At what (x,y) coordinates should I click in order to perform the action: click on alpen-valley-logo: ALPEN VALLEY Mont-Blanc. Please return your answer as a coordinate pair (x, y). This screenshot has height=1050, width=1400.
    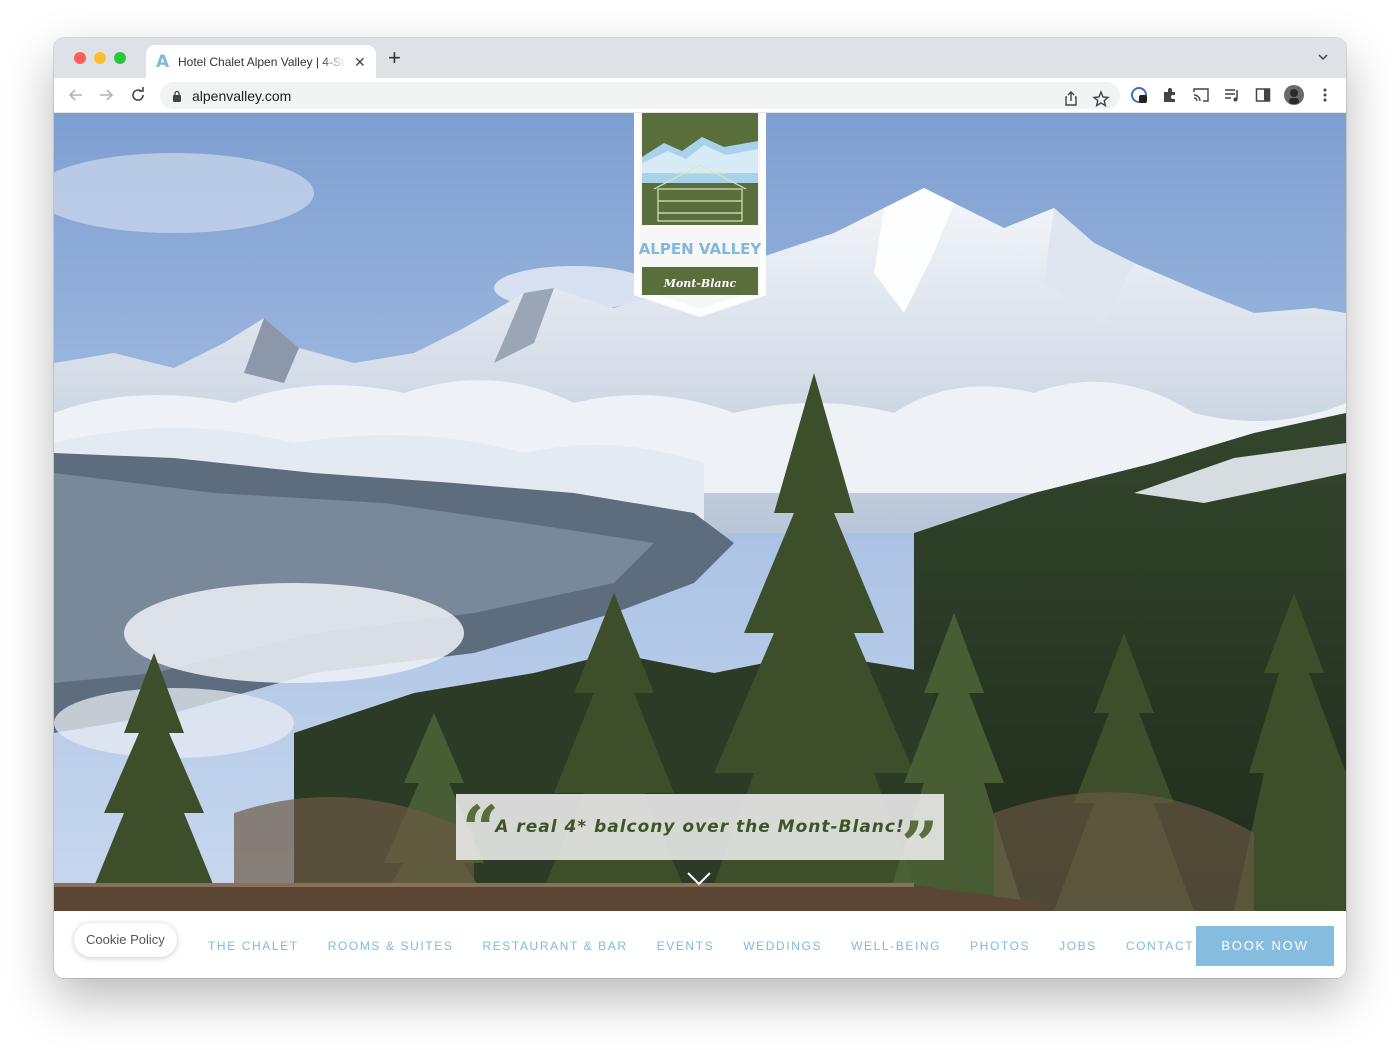
    Looking at the image, I should click on (700, 215).